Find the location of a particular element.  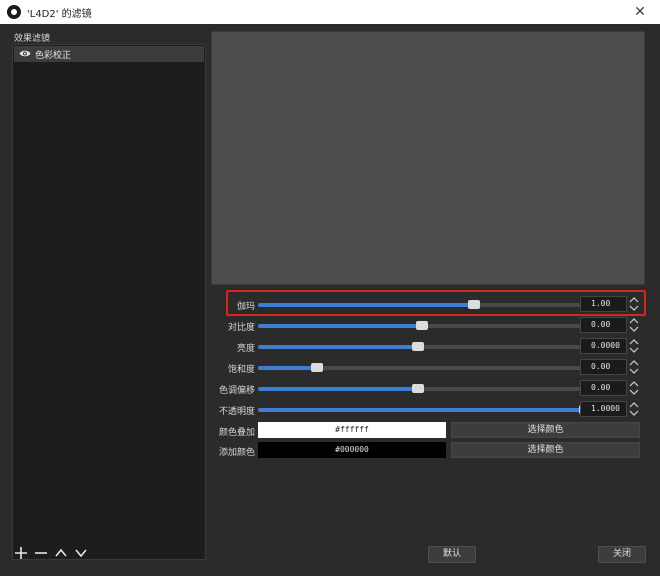

opacity-input: 1.0000 is located at coordinates (603, 409).